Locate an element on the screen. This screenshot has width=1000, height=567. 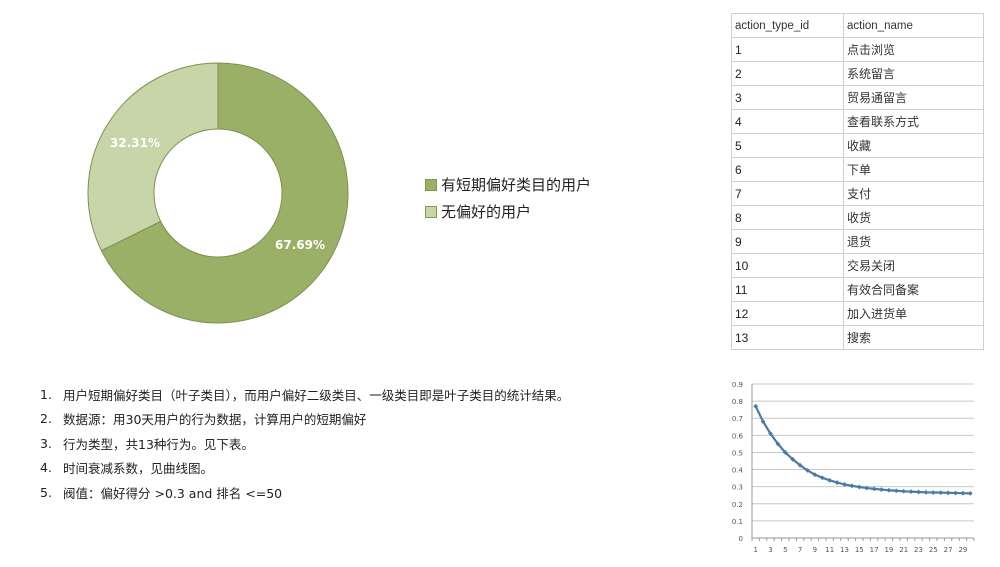
table-header-row: action_type_id action_name is located at coordinates (857, 25).